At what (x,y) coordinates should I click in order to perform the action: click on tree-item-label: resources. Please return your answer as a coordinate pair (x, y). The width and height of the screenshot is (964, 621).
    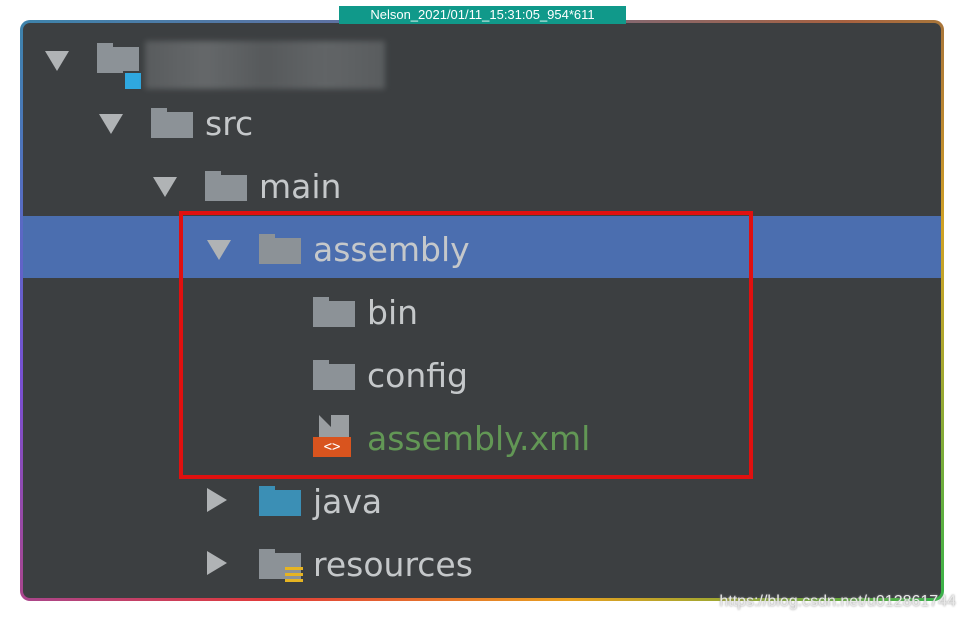
    Looking at the image, I should click on (393, 564).